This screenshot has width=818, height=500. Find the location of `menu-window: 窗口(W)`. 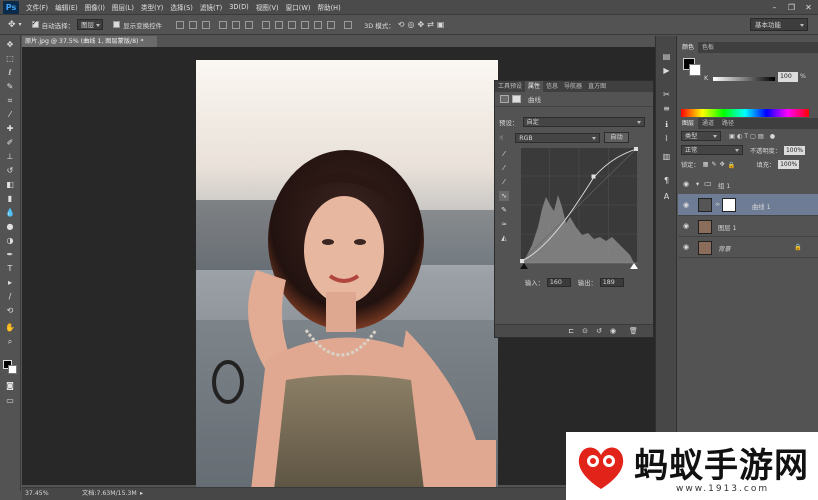

menu-window: 窗口(W) is located at coordinates (298, 7).